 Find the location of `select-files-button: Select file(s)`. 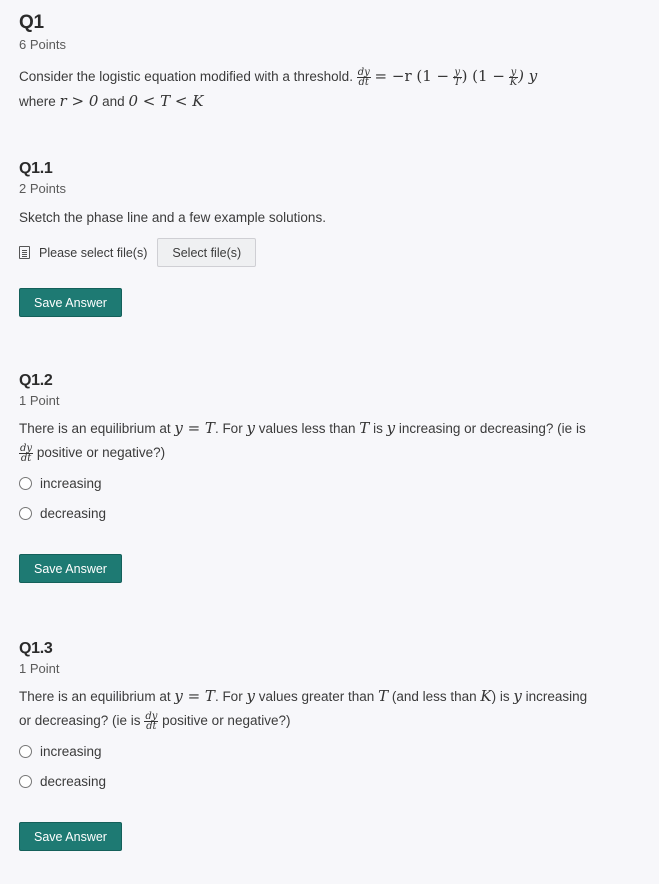

select-files-button: Select file(s) is located at coordinates (207, 252).